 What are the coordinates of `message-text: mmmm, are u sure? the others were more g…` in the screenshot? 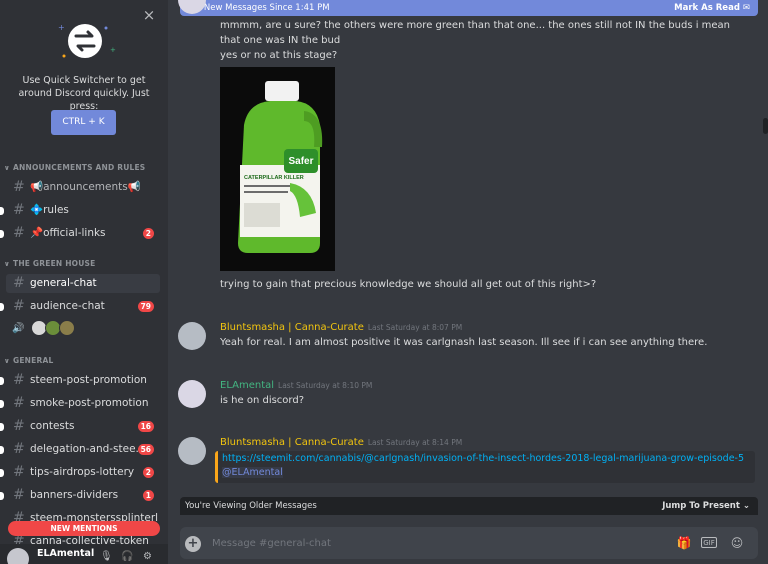 It's located at (475, 25).